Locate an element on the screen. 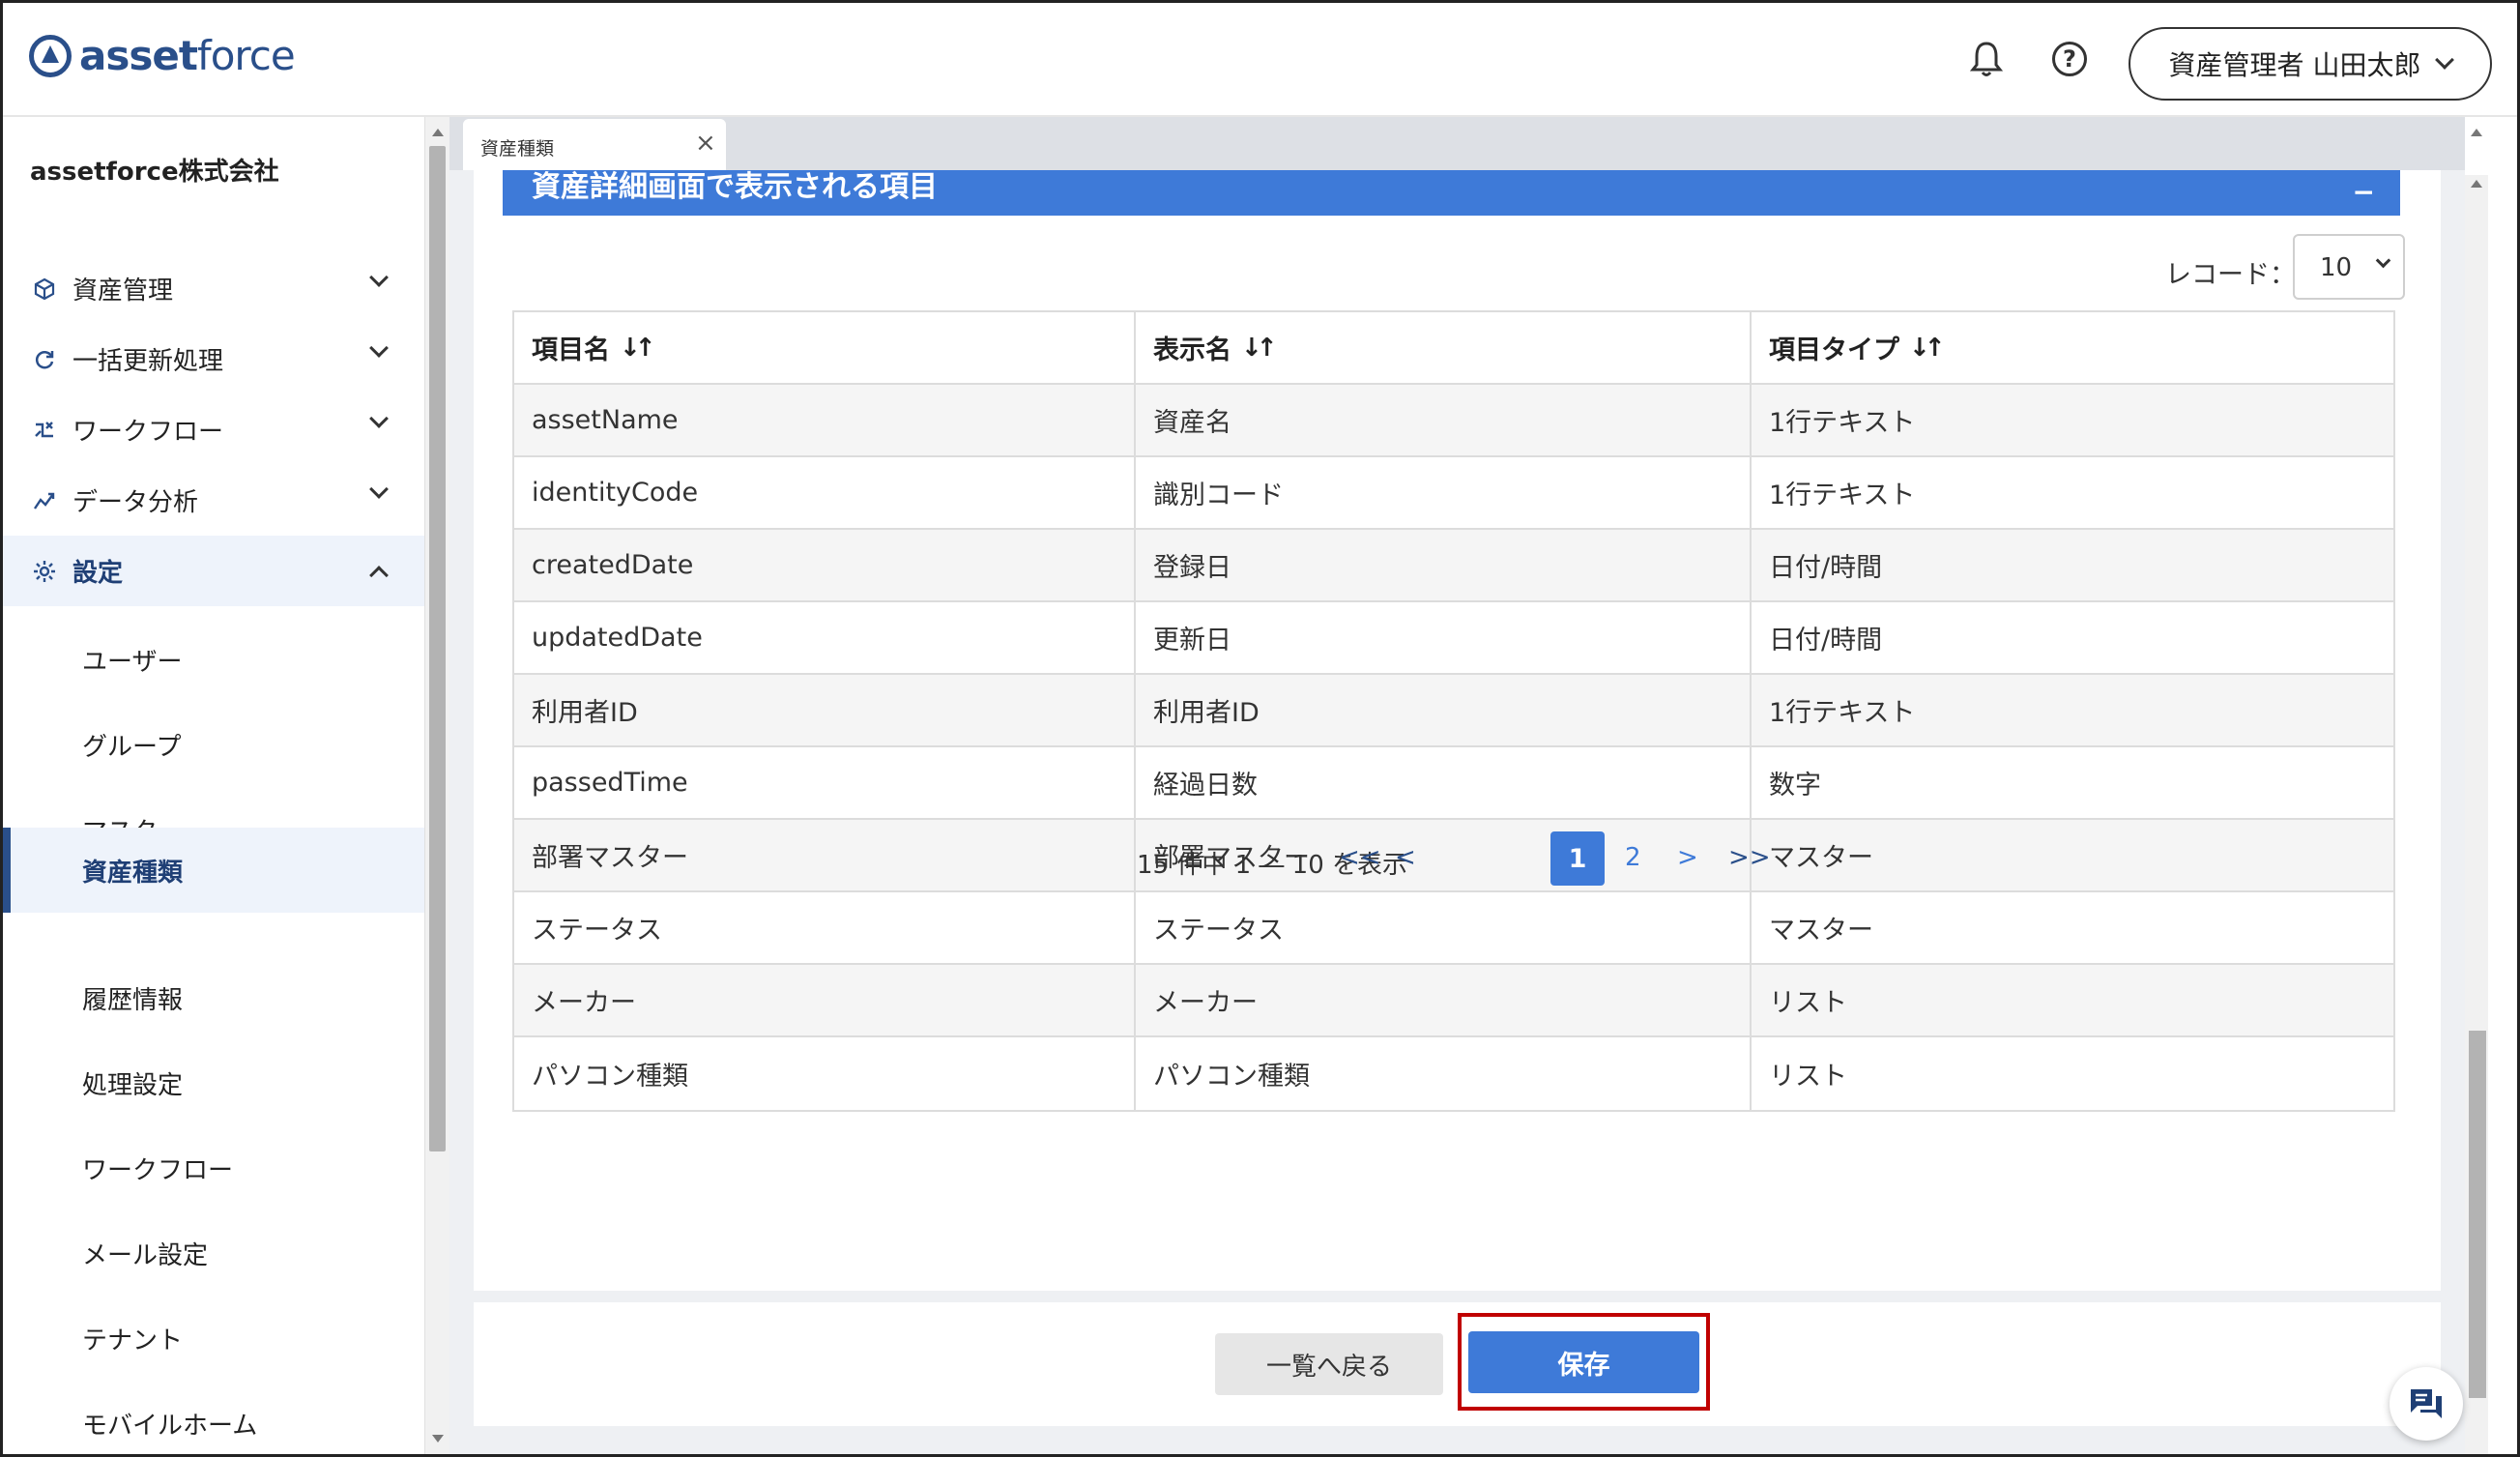 This screenshot has height=1457, width=2520. sidebar-item-mail-settings: メール設定 is located at coordinates (214, 1253).